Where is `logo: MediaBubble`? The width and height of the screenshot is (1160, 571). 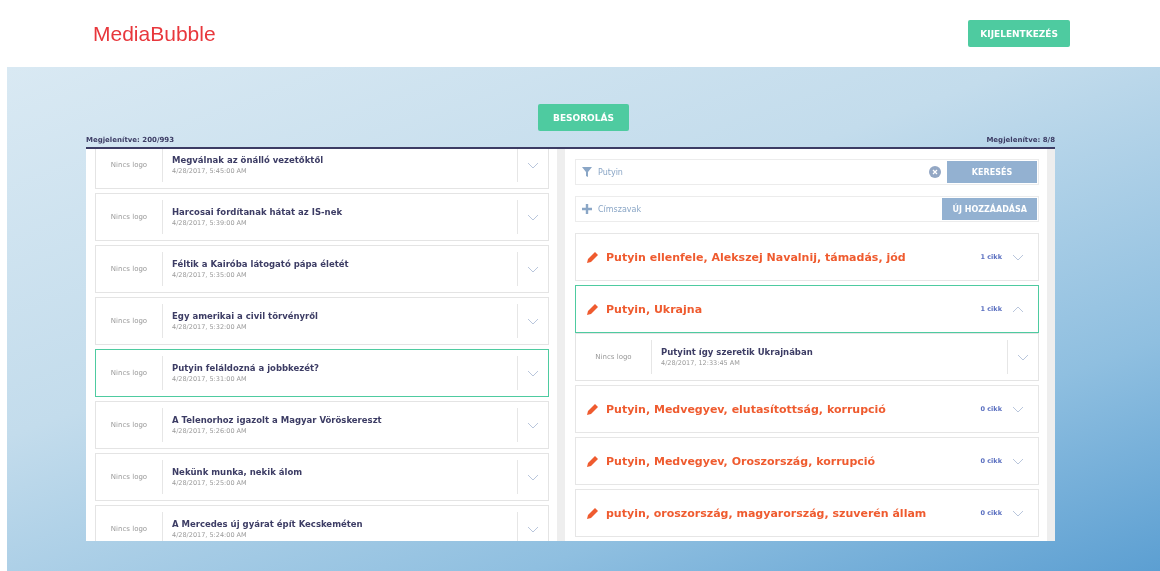 logo: MediaBubble is located at coordinates (154, 33).